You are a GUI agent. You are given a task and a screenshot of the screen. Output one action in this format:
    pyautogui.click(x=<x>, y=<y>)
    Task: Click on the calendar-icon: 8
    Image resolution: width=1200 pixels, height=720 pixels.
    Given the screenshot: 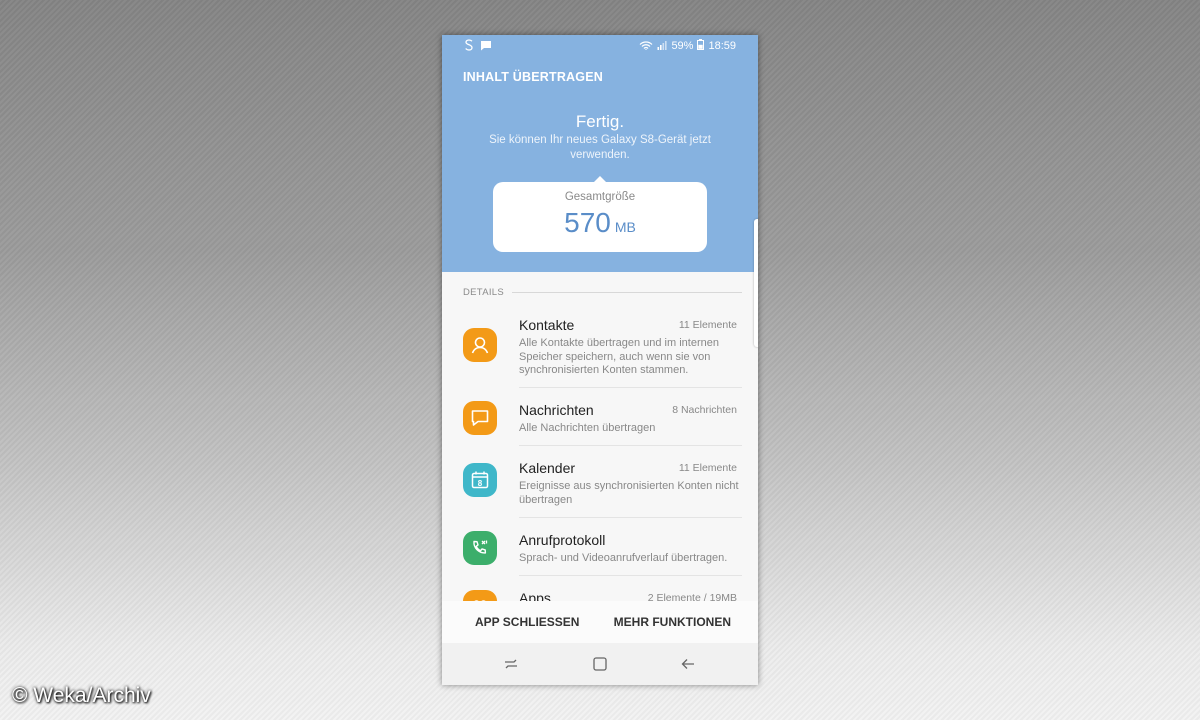 What is the action you would take?
    pyautogui.click(x=480, y=480)
    